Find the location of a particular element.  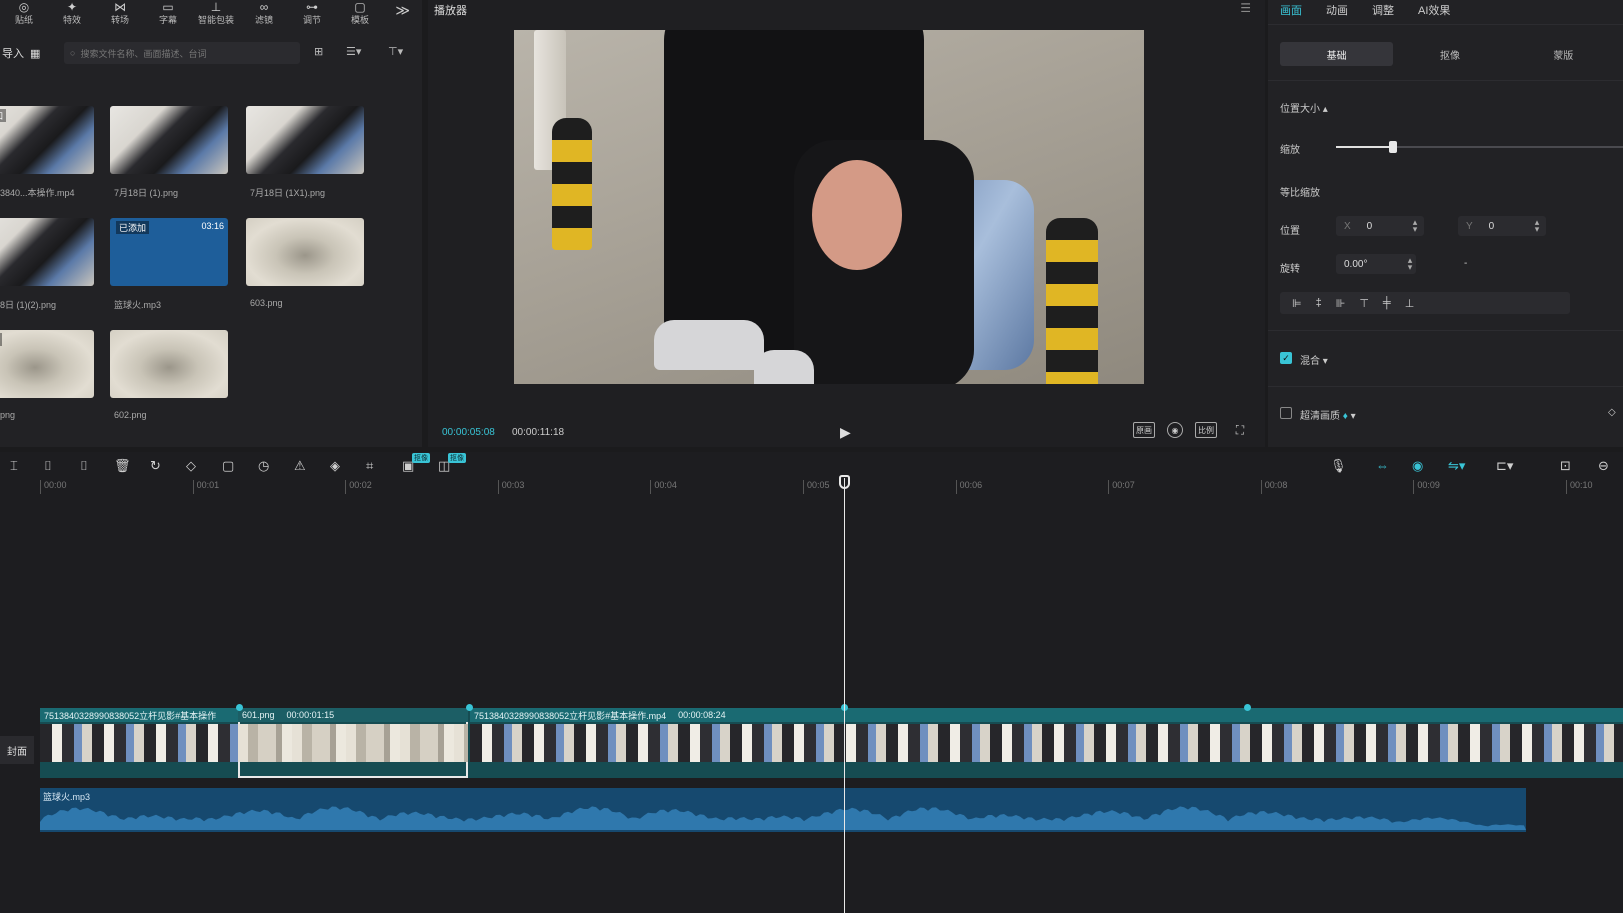

sub-tabs: 基础 抠像 蒙版 is located at coordinates (1450, 54).